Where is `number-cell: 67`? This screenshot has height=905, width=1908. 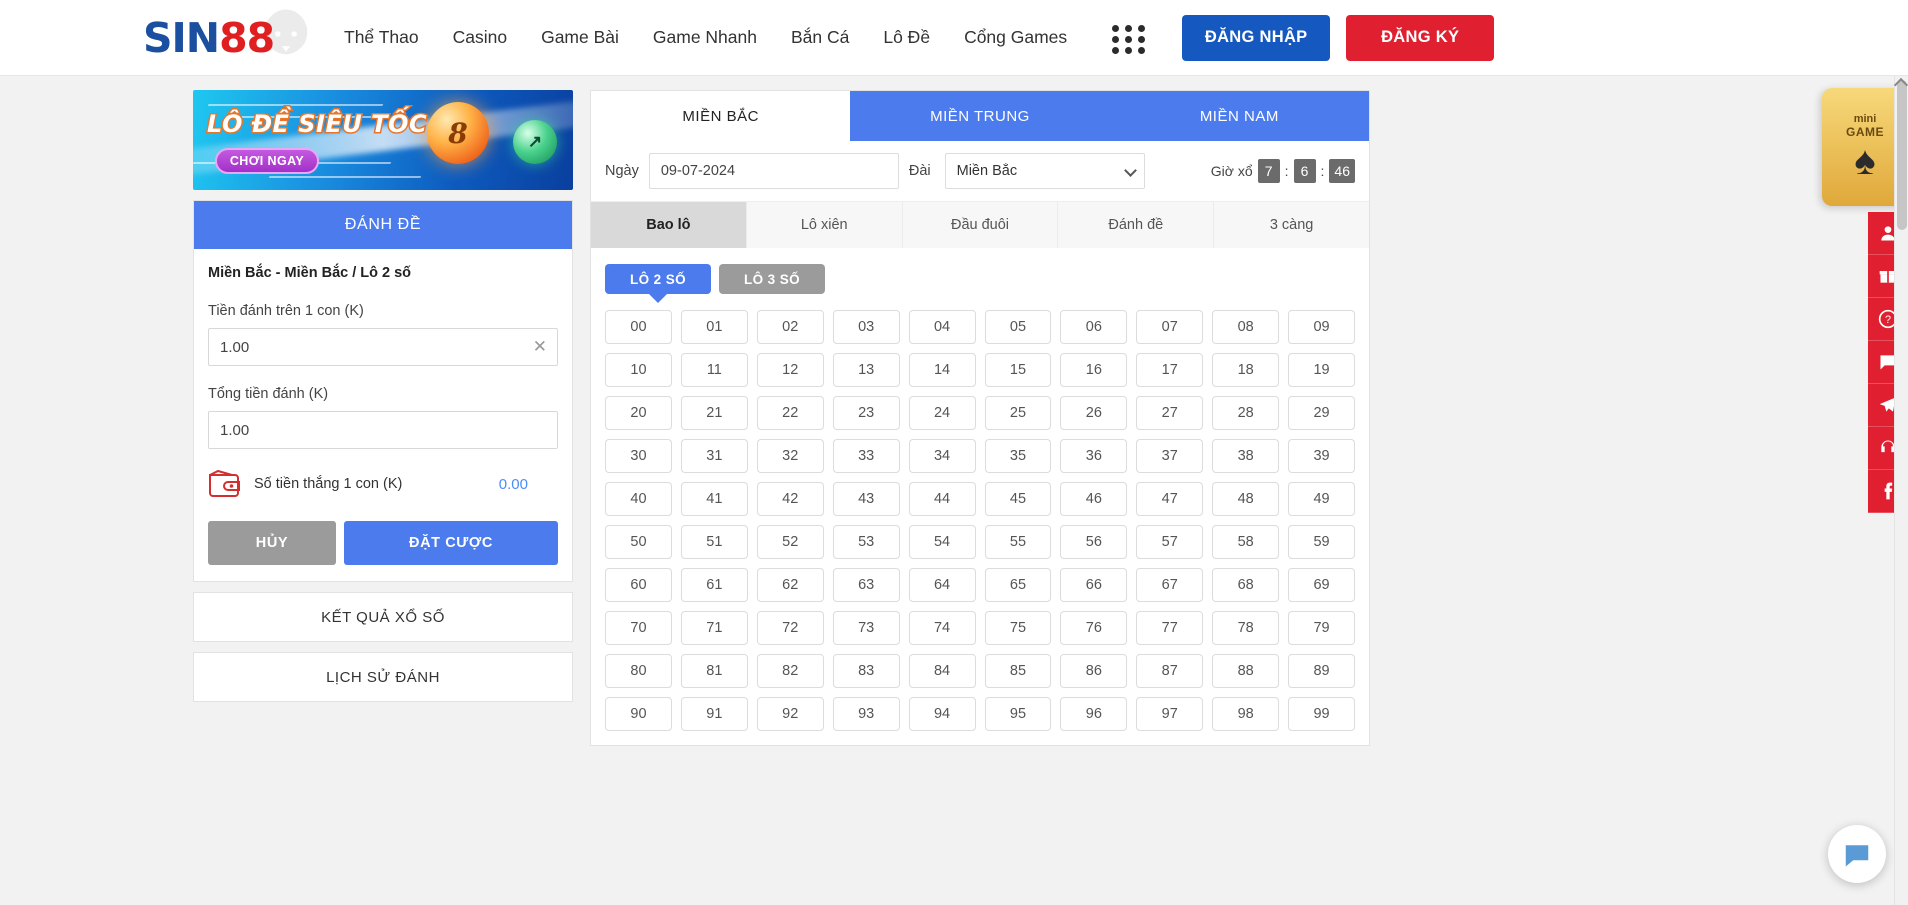
number-cell: 67 is located at coordinates (1170, 585).